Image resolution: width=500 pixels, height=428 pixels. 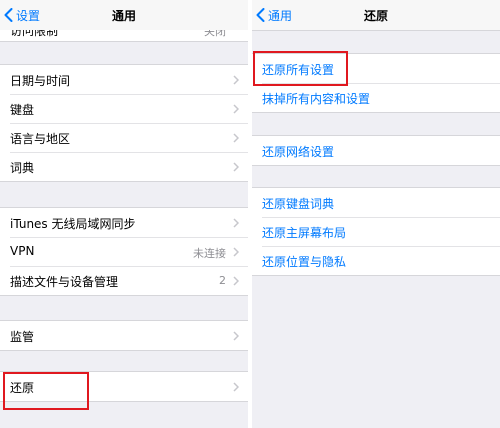 I want to click on row-label: 词典, so click(x=22, y=168).